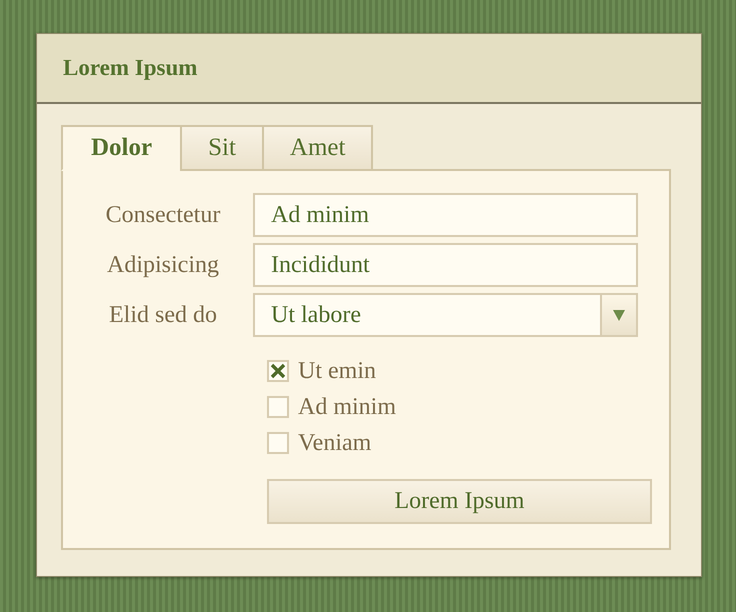 The image size is (736, 612). What do you see at coordinates (337, 371) in the screenshot?
I see `checkbox-label: Ut emin` at bounding box center [337, 371].